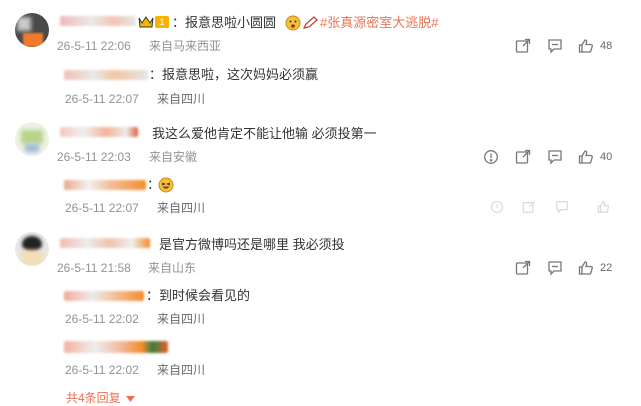 The height and width of the screenshot is (406, 641). What do you see at coordinates (379, 23) in the screenshot?
I see `hashtag-link: #张真源密室大逃脱#` at bounding box center [379, 23].